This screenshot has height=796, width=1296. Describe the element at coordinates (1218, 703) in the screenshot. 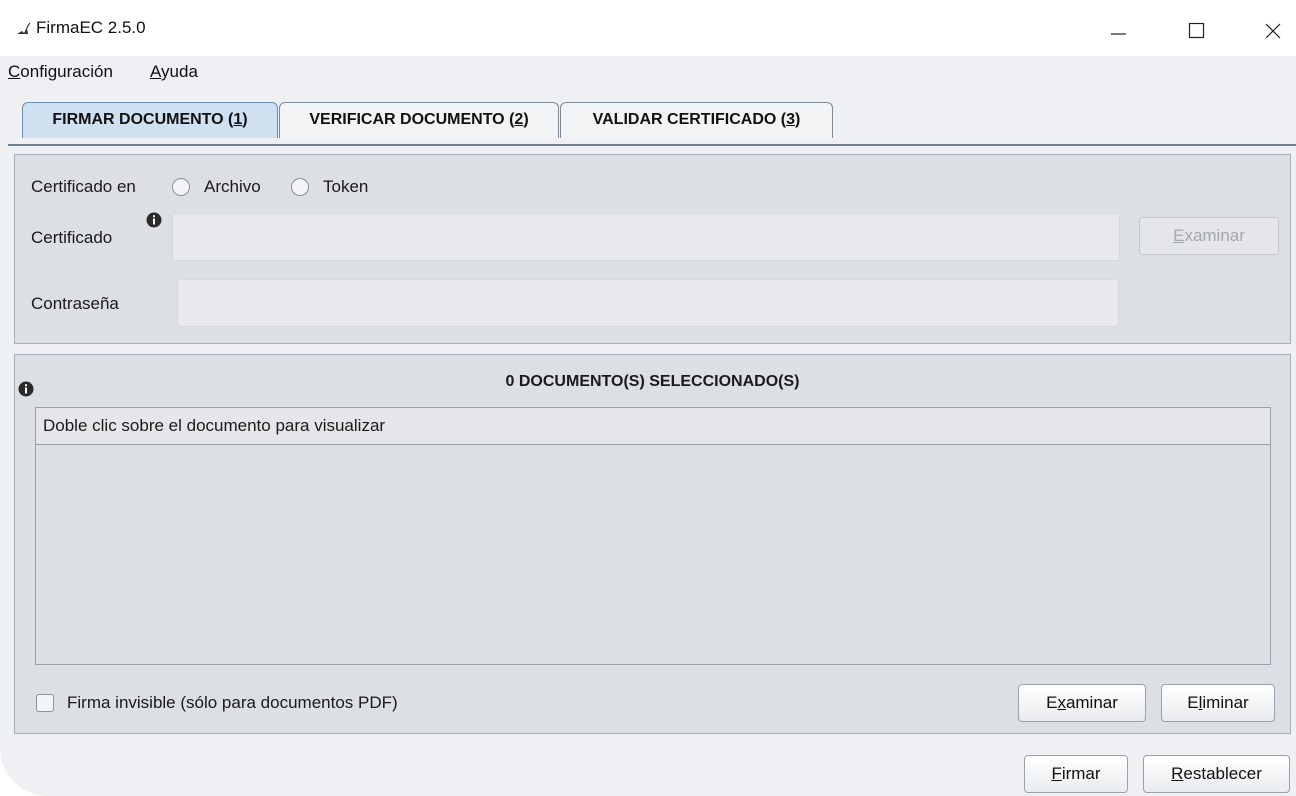

I see `eliminar-documents-button: Eliminar` at that location.